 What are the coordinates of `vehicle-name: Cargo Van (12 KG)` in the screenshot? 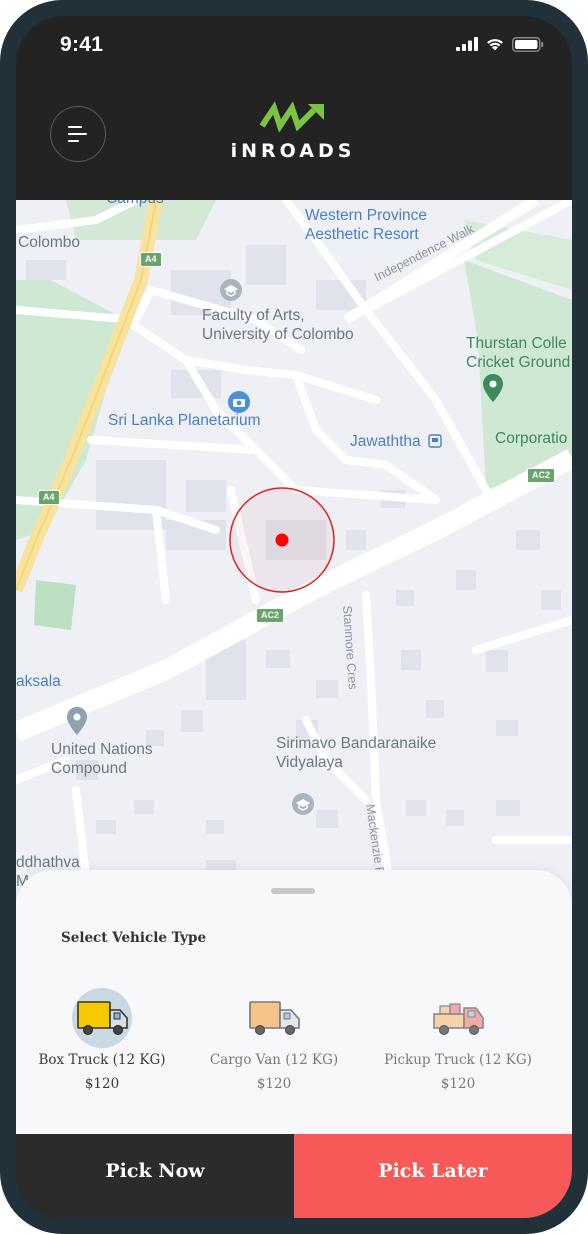 It's located at (274, 1060).